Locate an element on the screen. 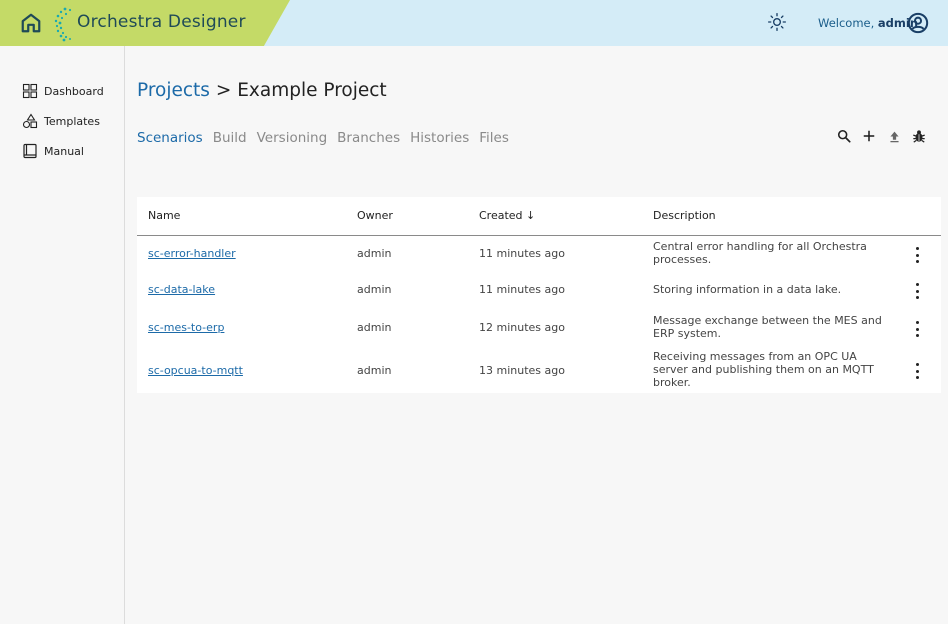 The image size is (948, 624). table-header: Name Owner Created ↓ Description is located at coordinates (539, 216).